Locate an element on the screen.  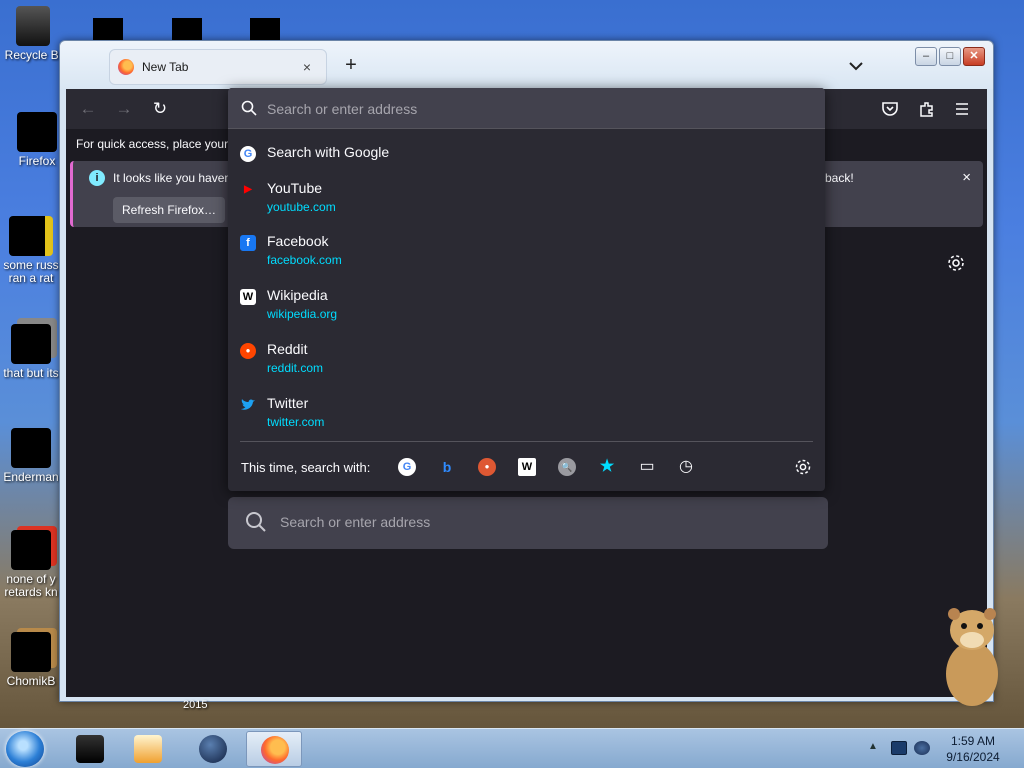
duckduckgo-icon: ● is located at coordinates (487, 467).